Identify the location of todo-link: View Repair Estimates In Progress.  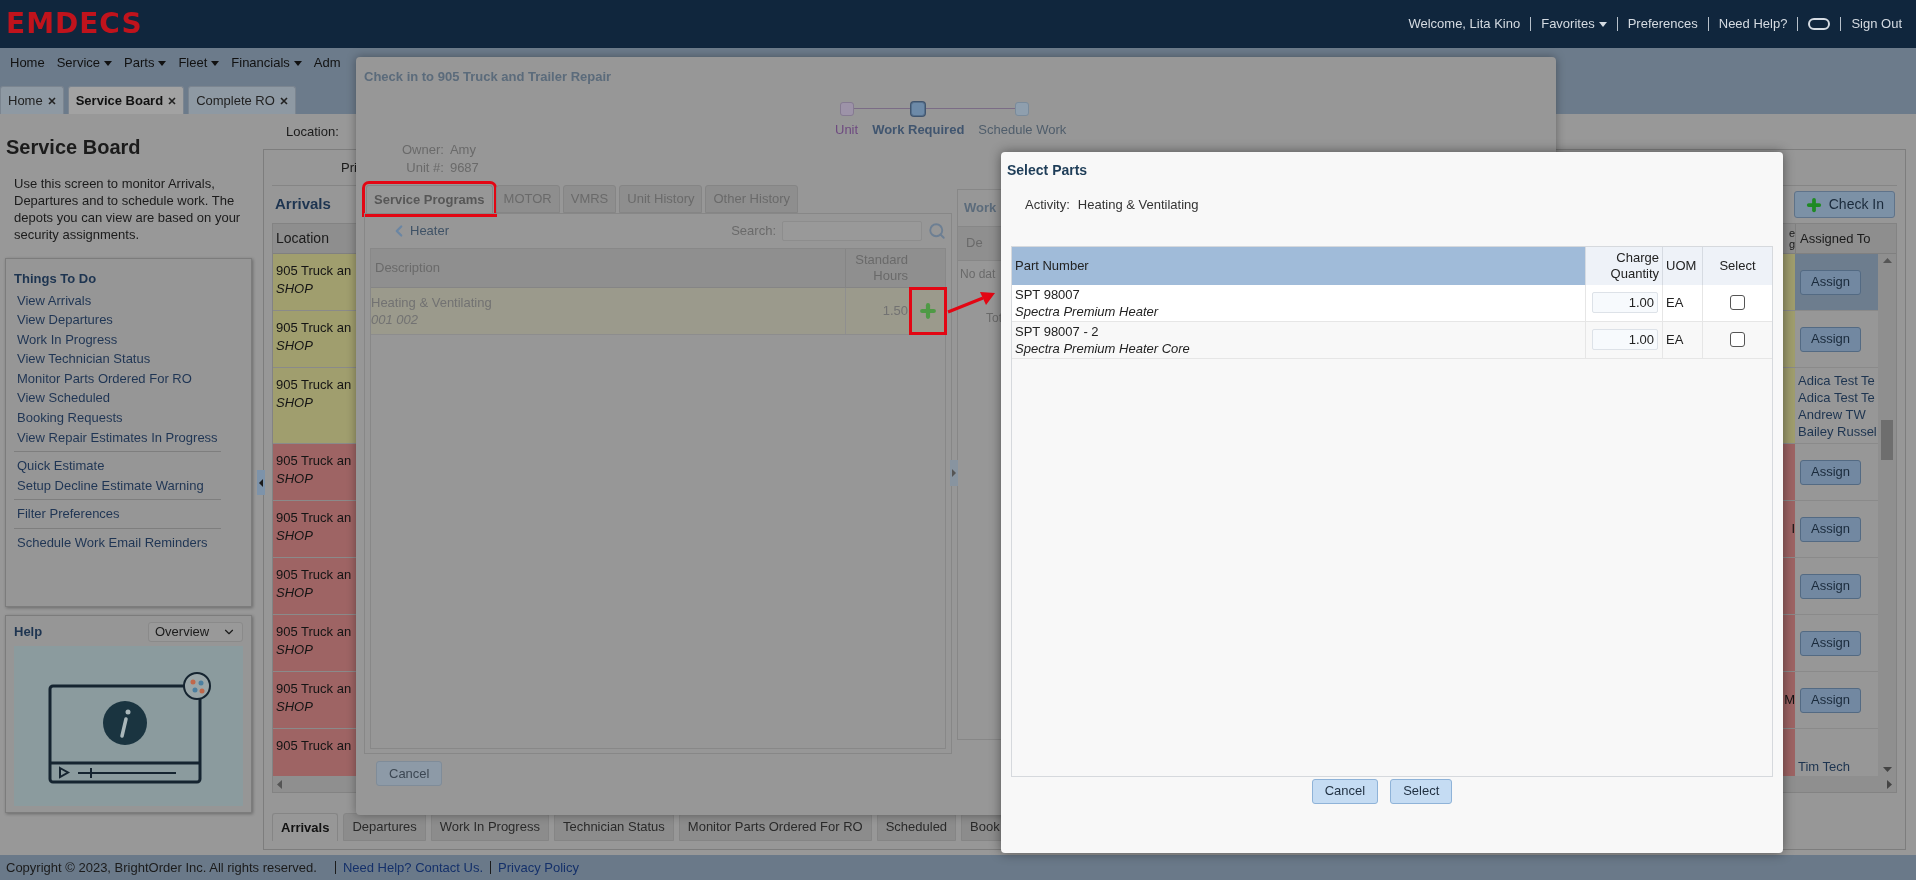
(117, 437).